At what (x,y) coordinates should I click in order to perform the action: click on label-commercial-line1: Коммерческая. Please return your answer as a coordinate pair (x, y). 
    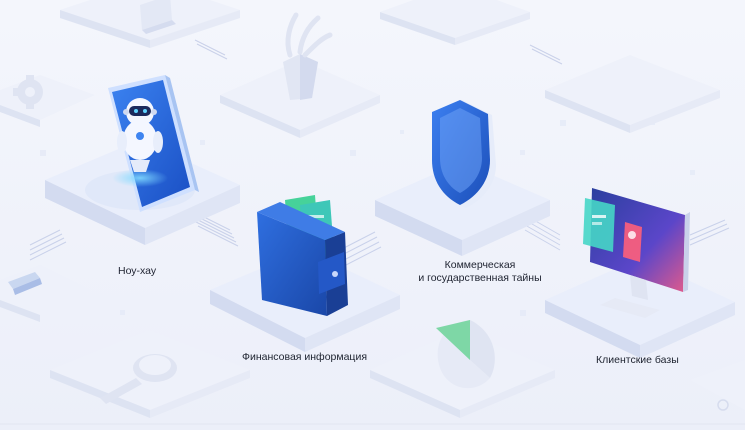
    Looking at the image, I should click on (480, 265).